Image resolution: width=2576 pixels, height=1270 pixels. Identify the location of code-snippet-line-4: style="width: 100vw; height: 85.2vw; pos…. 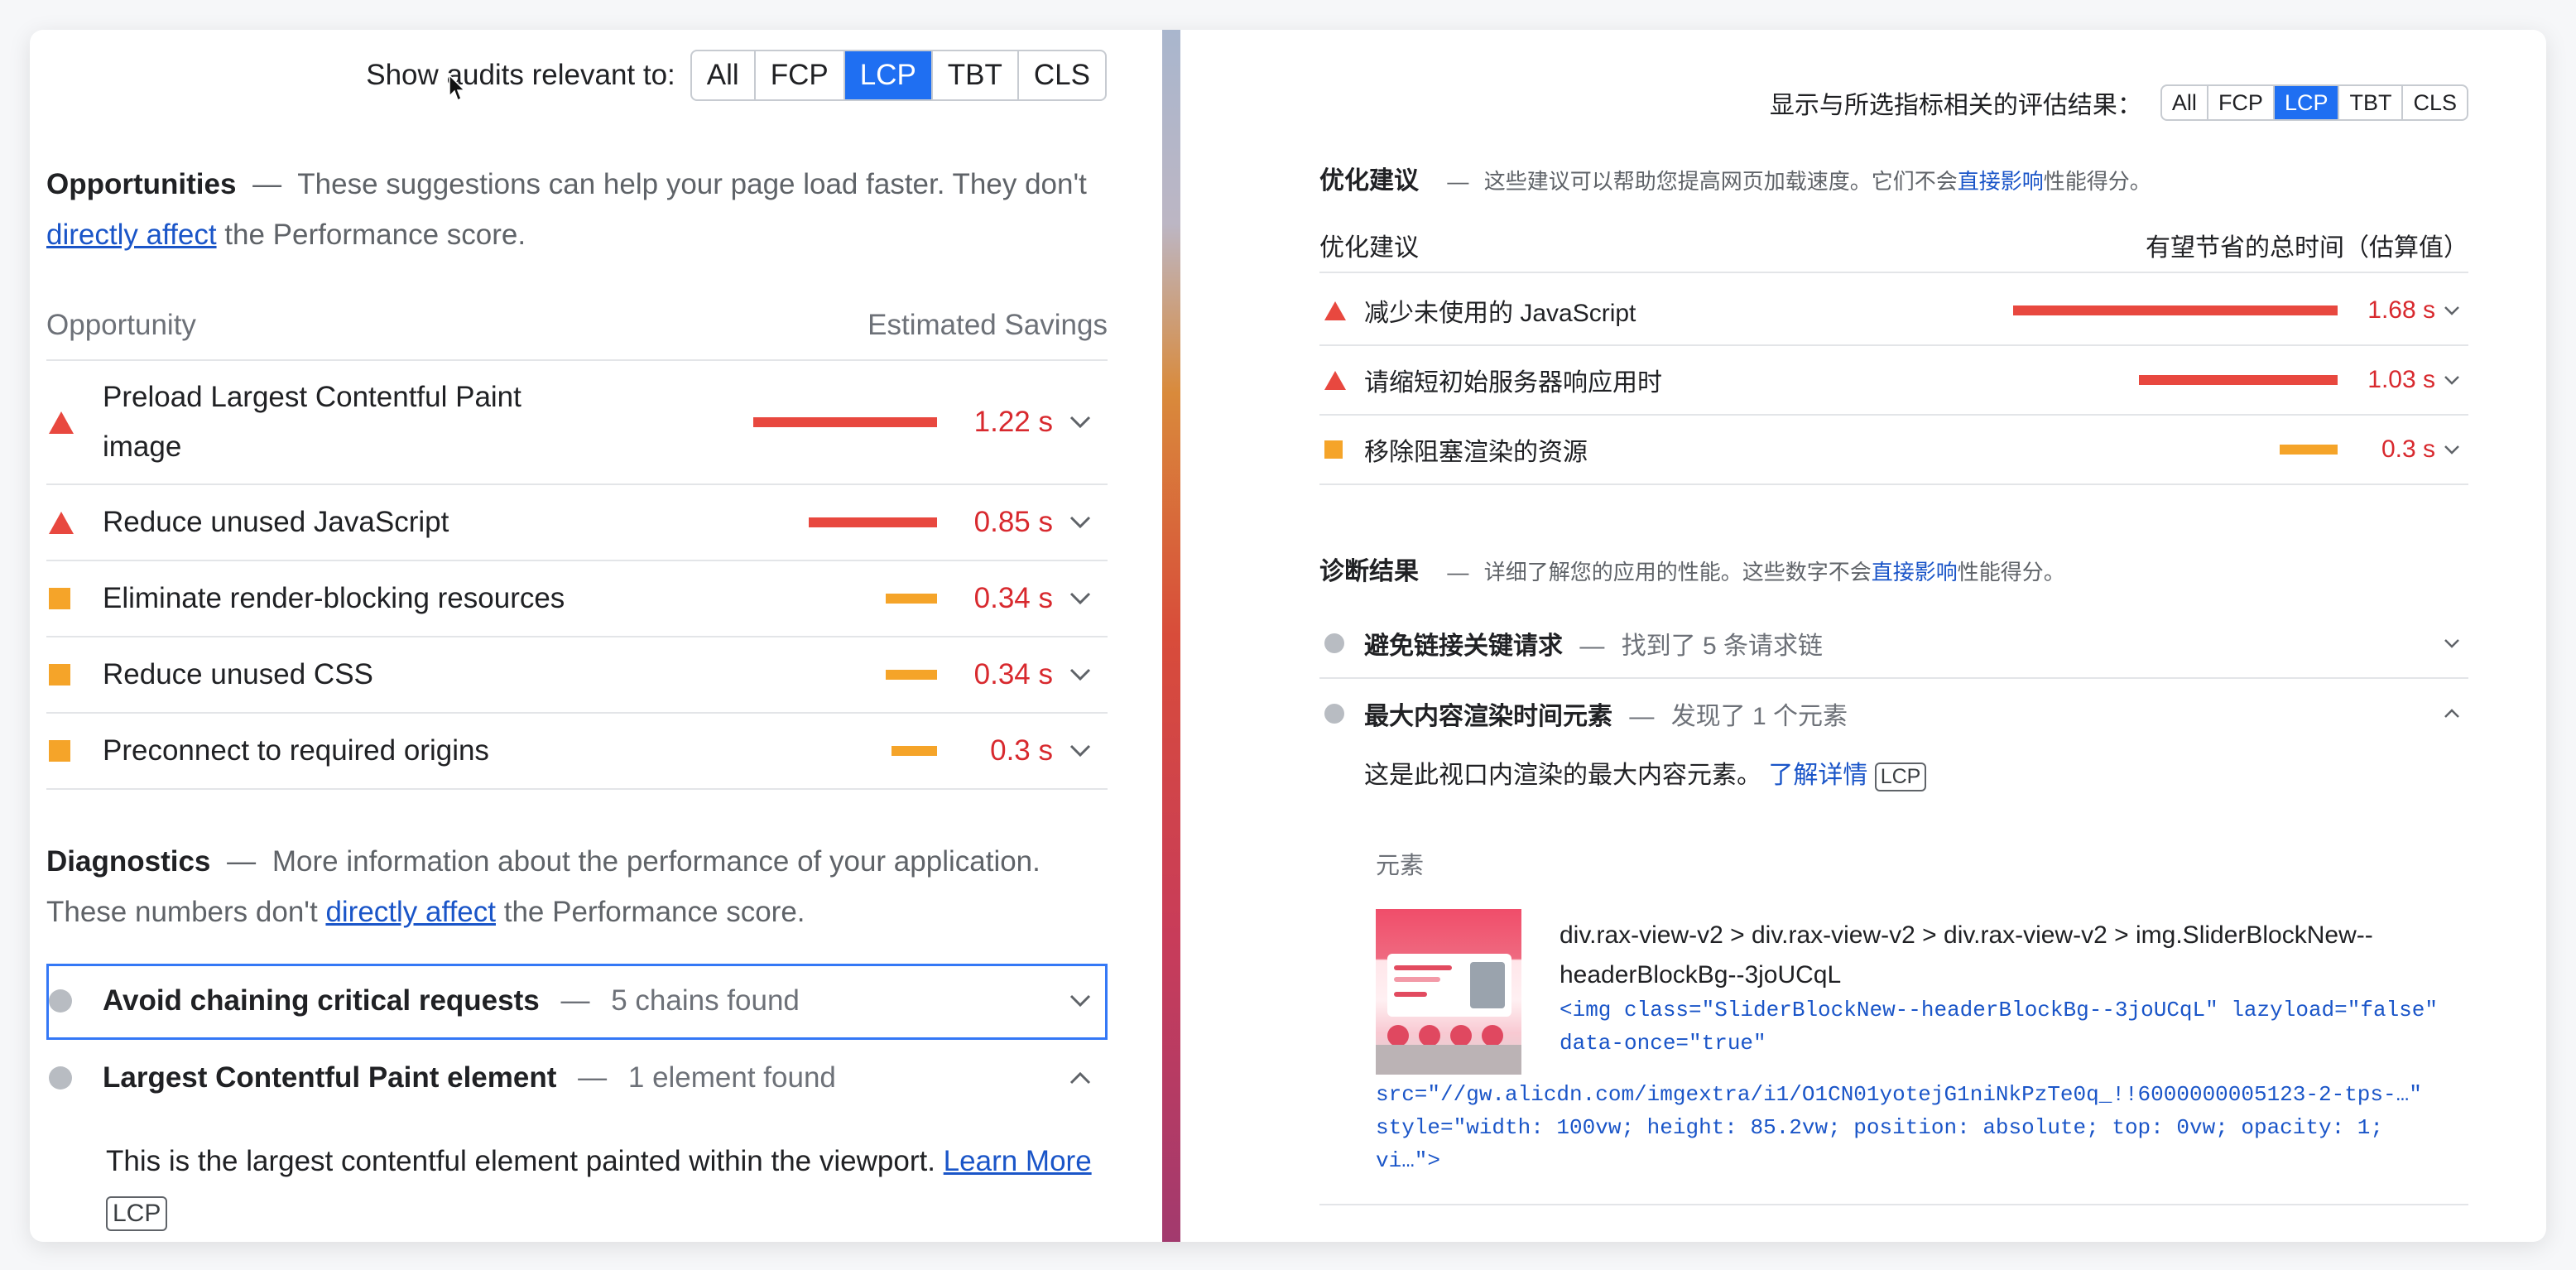
(1879, 1127).